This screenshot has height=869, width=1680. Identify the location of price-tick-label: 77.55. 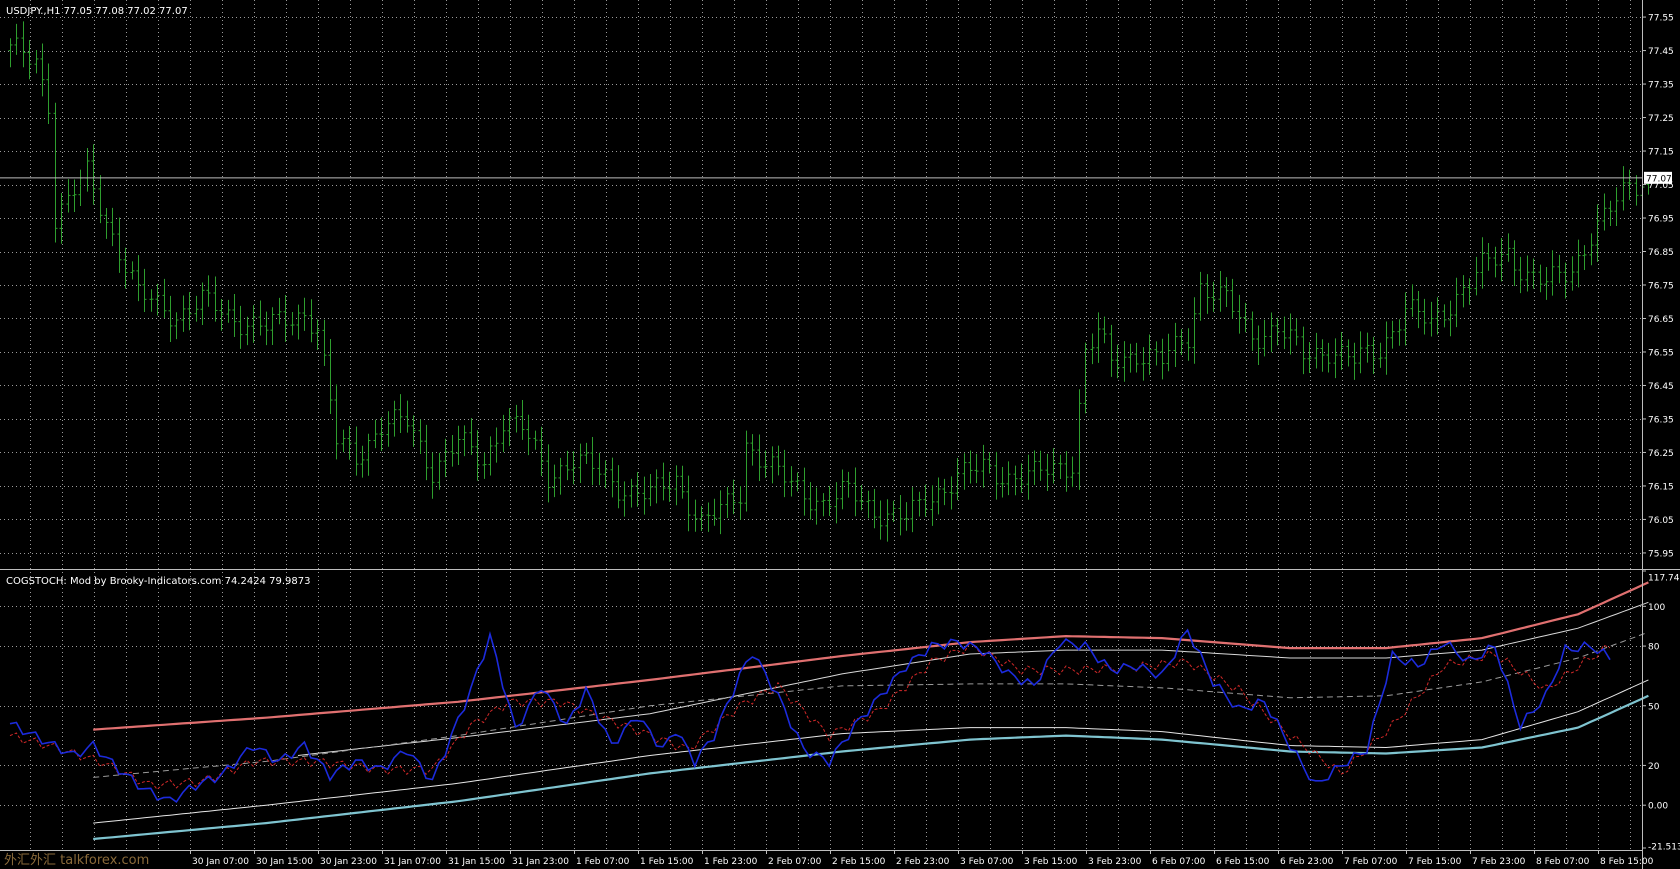
(1661, 19).